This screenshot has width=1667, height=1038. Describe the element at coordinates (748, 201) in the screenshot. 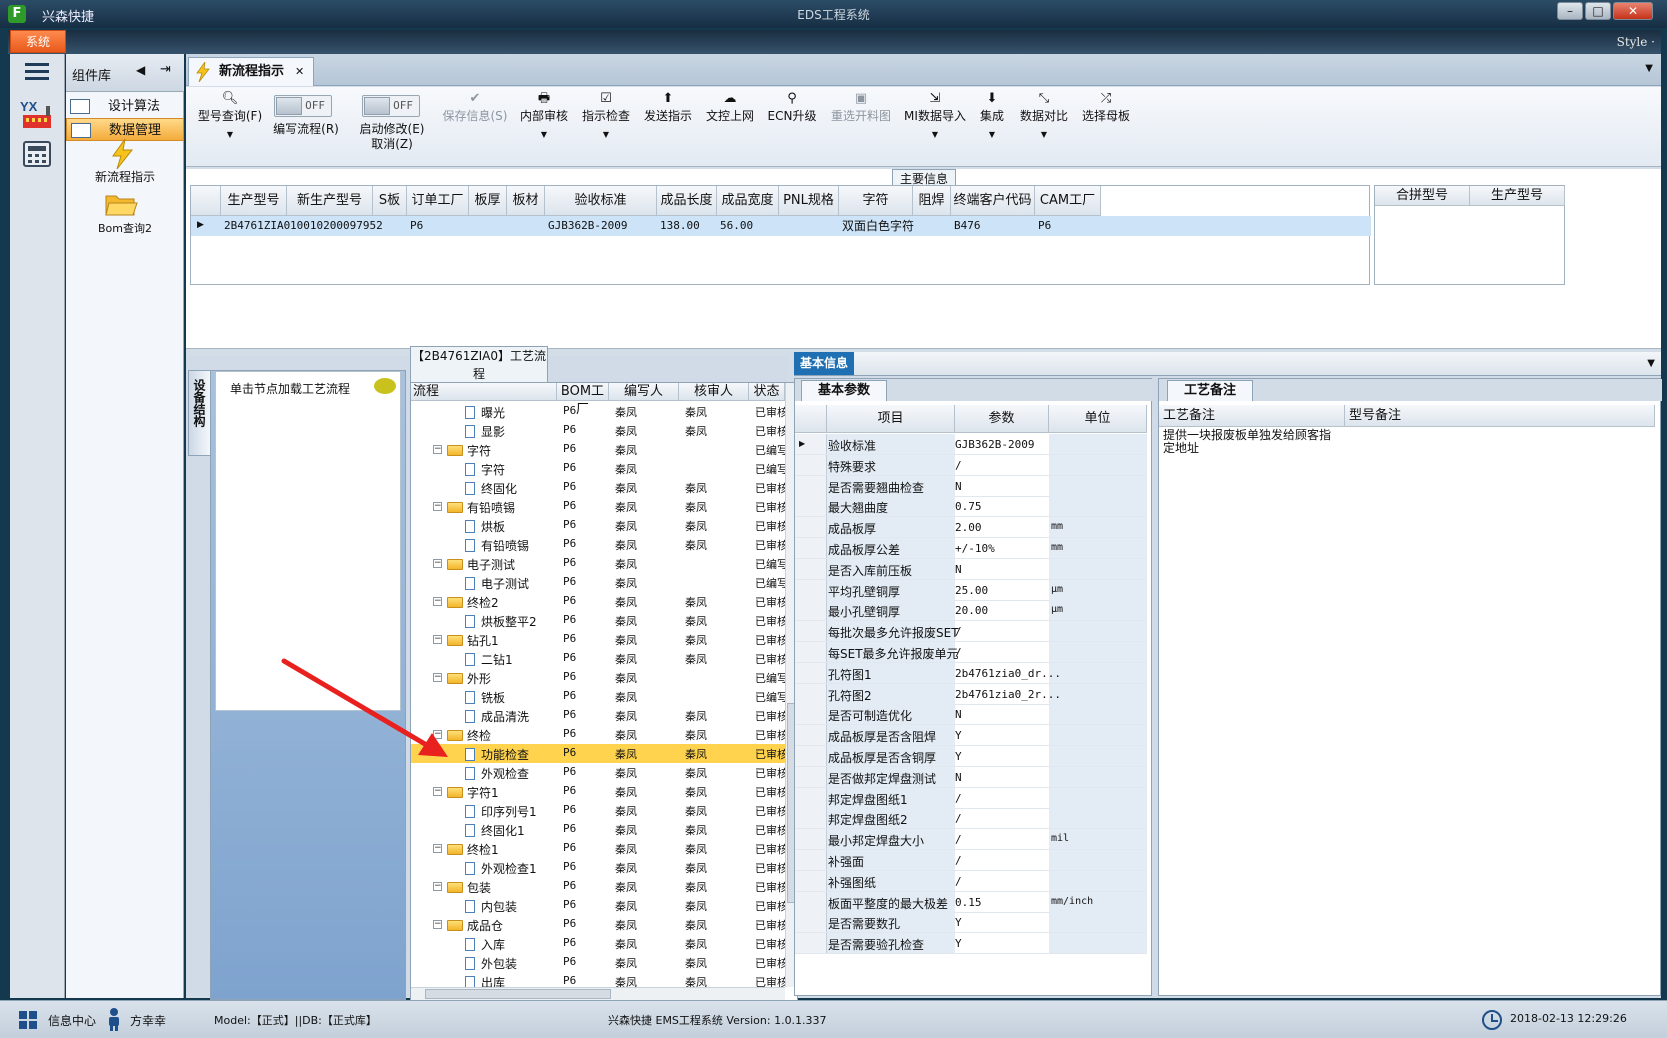

I see `col-header: 成品宽度` at that location.